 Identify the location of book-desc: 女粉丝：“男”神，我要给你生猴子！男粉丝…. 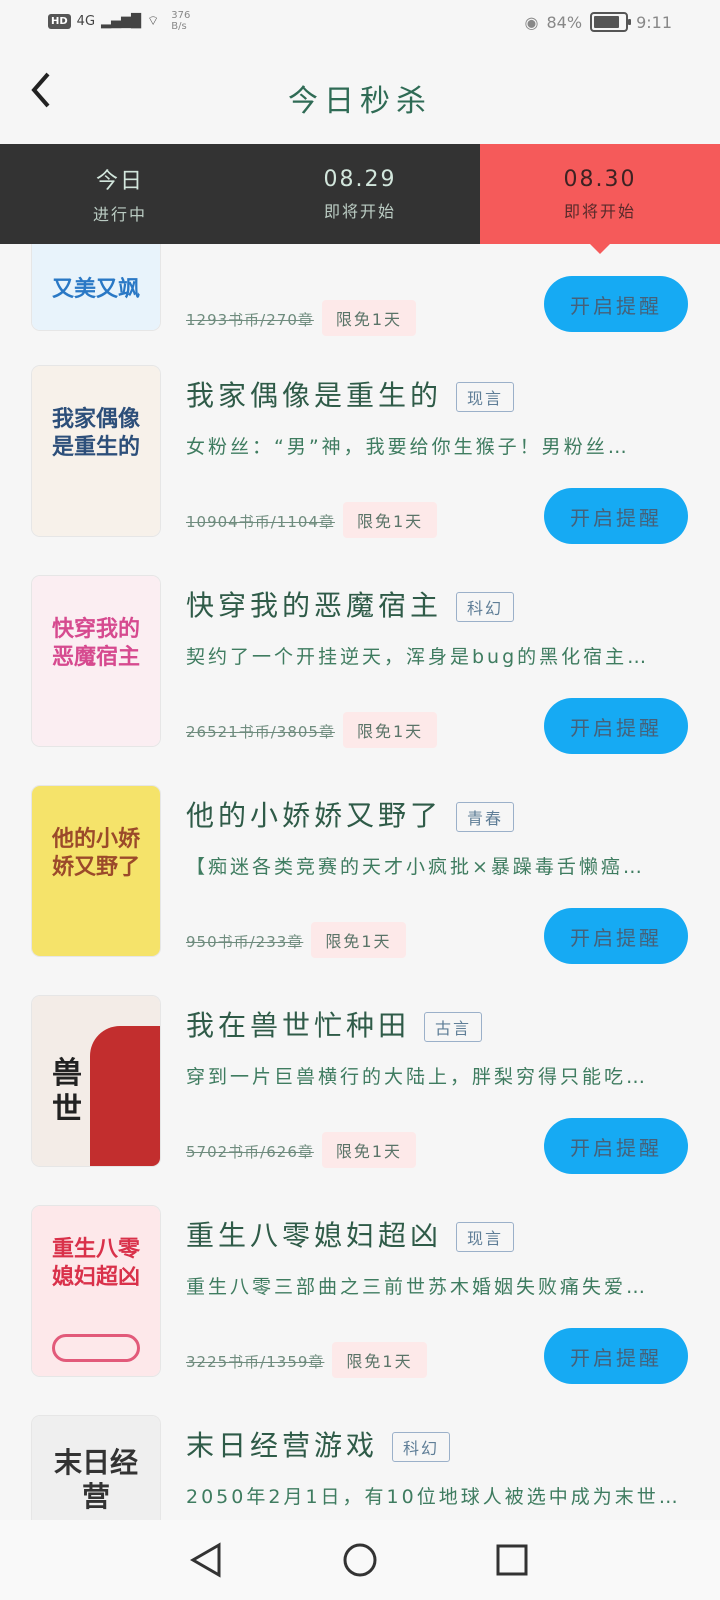
(408, 447).